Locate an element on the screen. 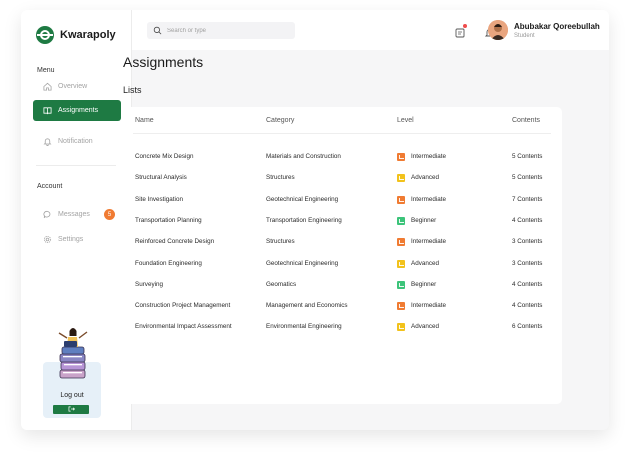  assignment-name: Surveying is located at coordinates (149, 284).